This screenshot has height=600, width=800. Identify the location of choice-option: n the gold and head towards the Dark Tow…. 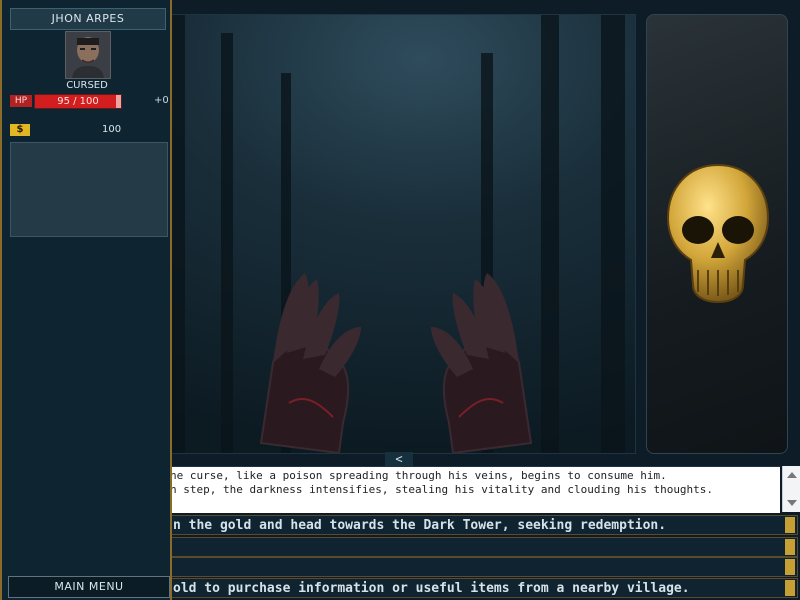
(479, 525).